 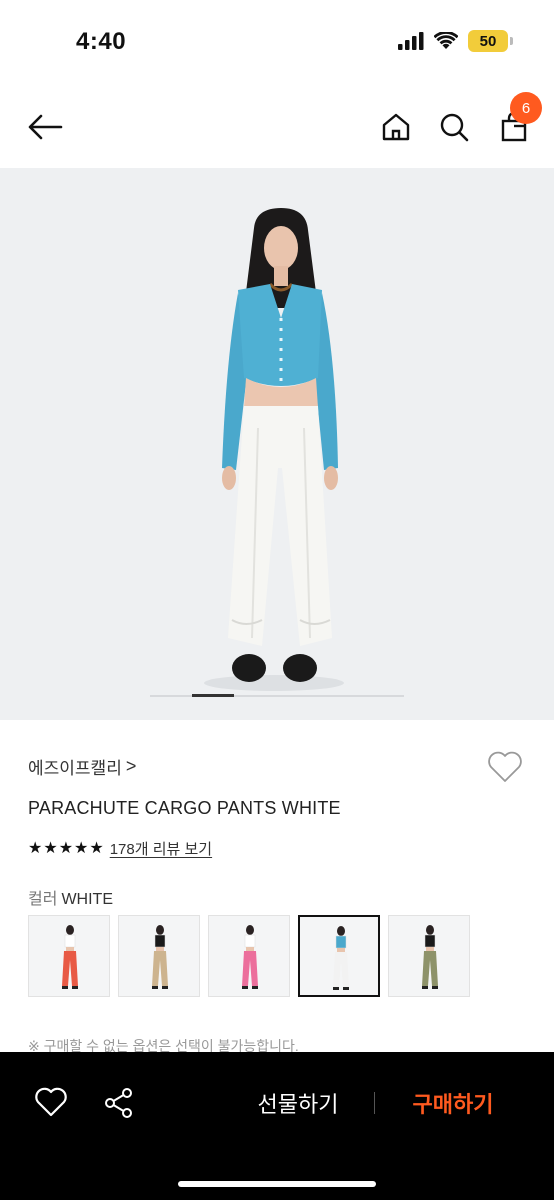 I want to click on product-title: PARACHUTE CARGO PANTS WHITE, so click(x=184, y=808).